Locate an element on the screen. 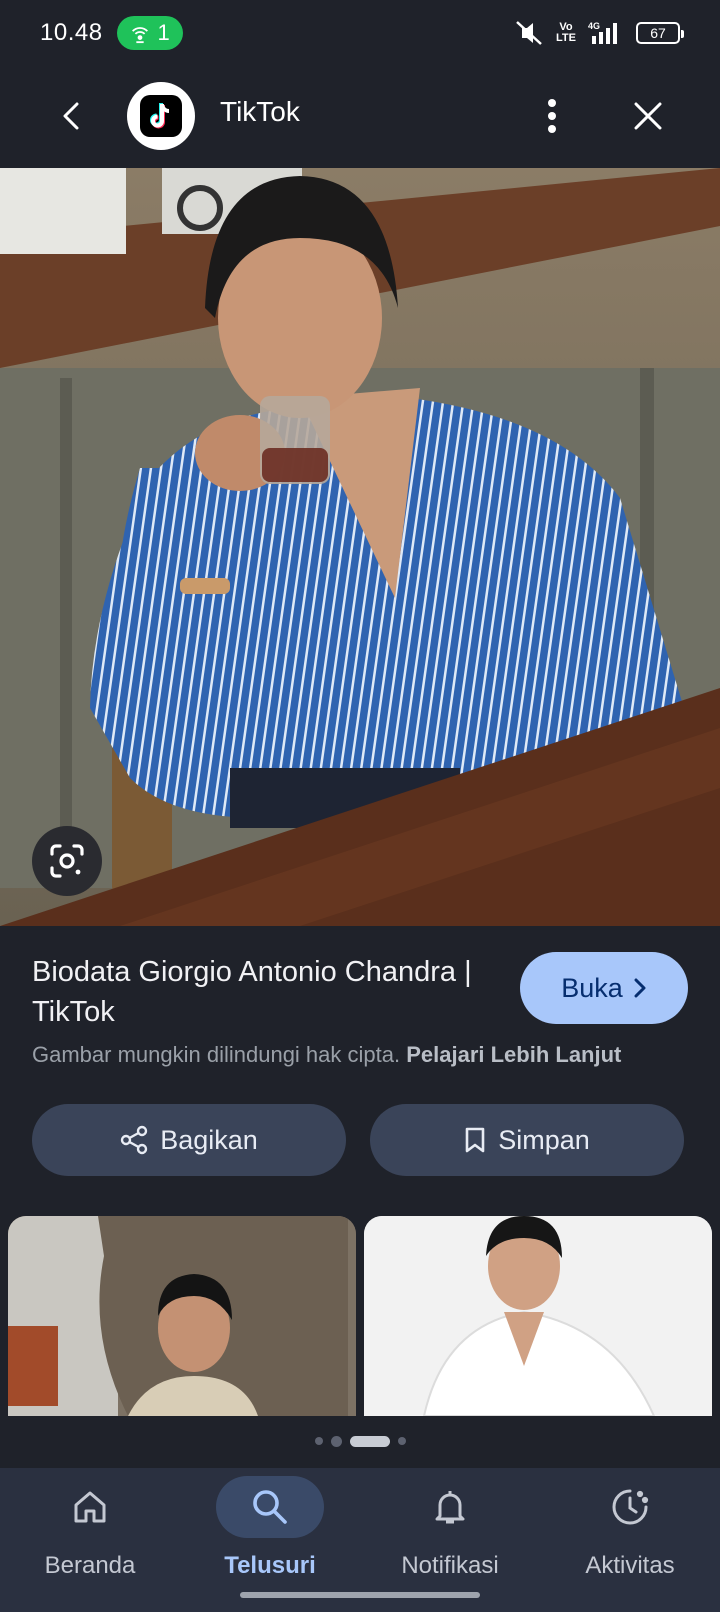 Image resolution: width=720 pixels, height=1612 pixels. nav-label: Aktivitas is located at coordinates (630, 1565).